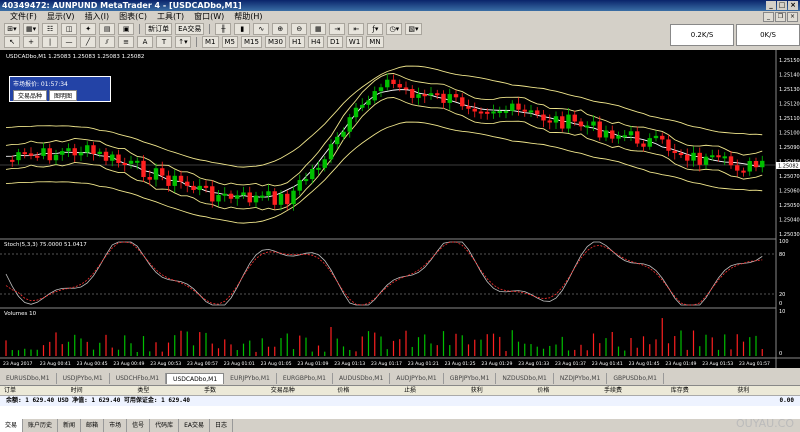  I want to click on zoom-out-icon: ⊖, so click(299, 28).